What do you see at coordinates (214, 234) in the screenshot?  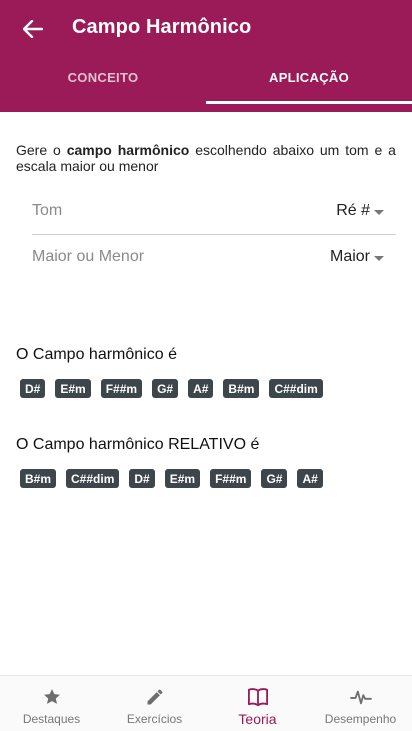 I see `field-divider` at bounding box center [214, 234].